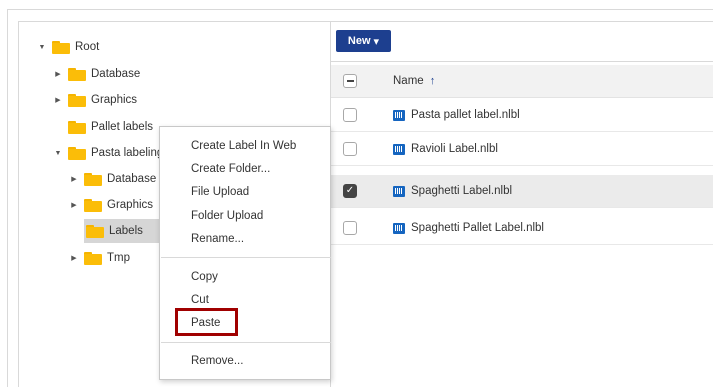 The height and width of the screenshot is (387, 713). I want to click on name-column-header: Name ↑, so click(414, 81).